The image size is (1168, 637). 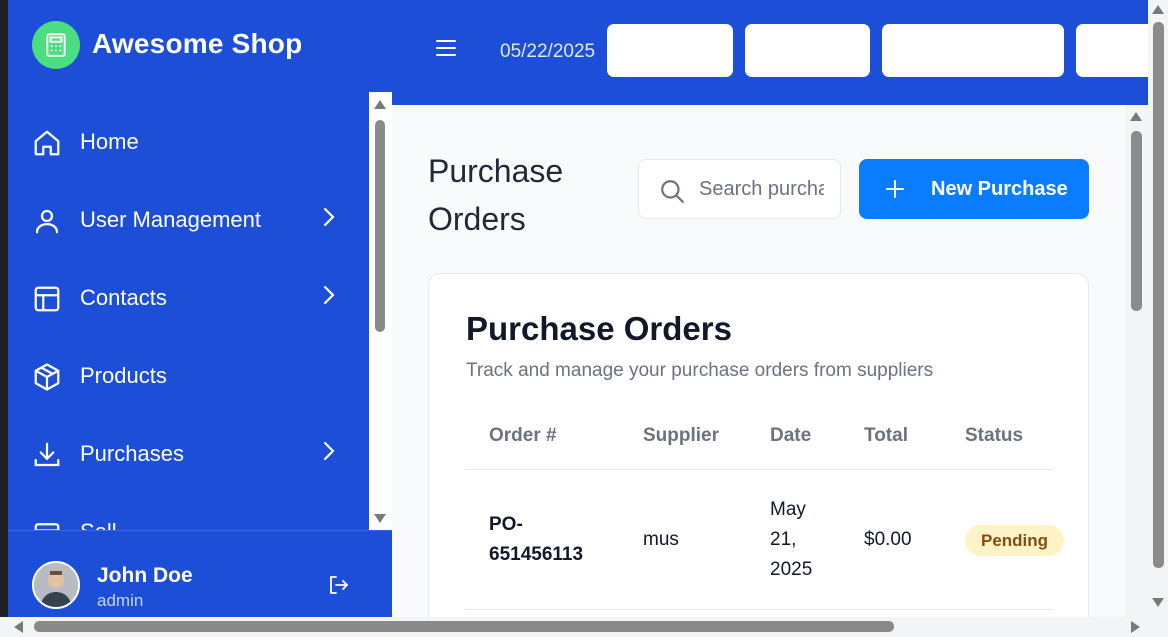 What do you see at coordinates (47, 454) in the screenshot?
I see `download-icon` at bounding box center [47, 454].